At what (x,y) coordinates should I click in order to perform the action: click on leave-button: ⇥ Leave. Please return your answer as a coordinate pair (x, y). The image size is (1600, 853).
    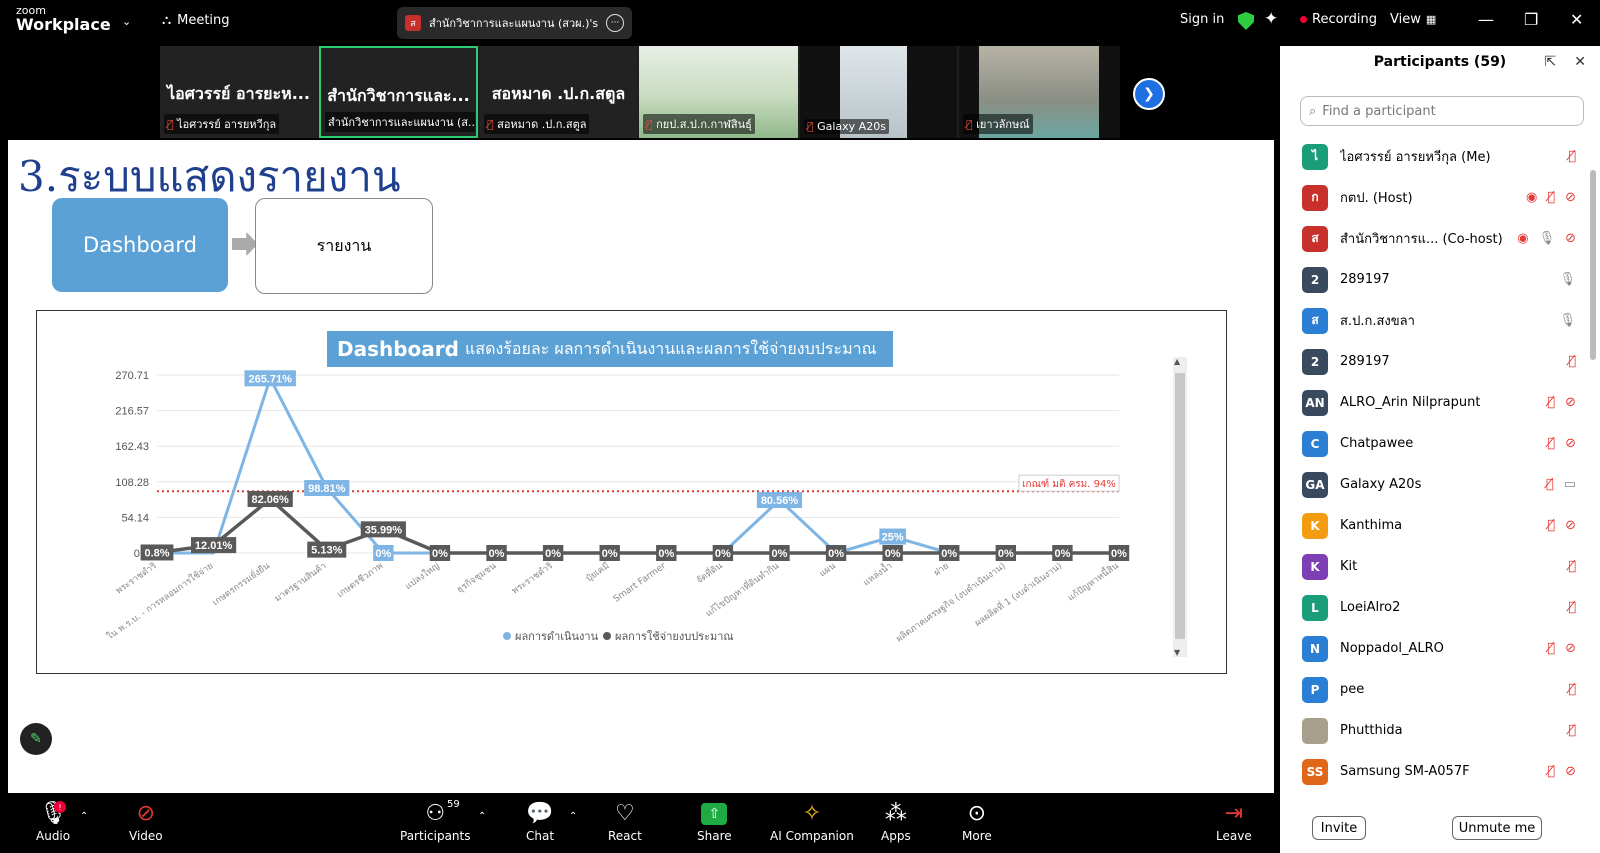
    Looking at the image, I should click on (1234, 821).